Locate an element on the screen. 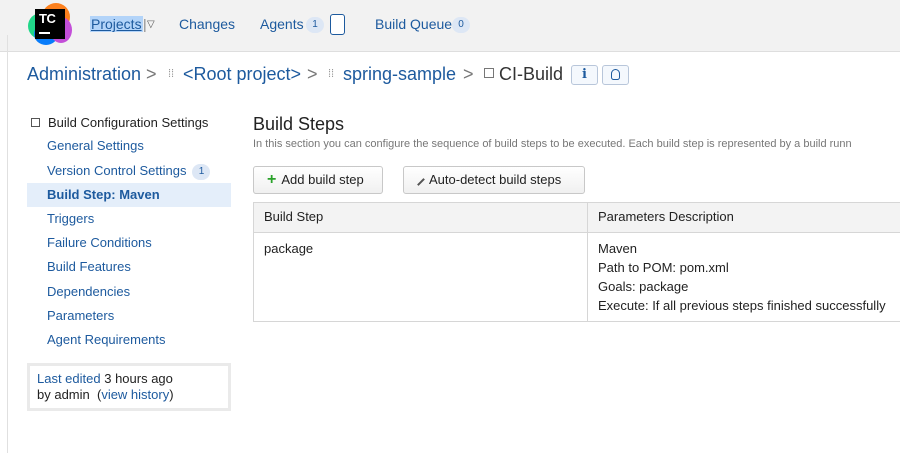 This screenshot has width=900, height=453. sidebar-item-build-step-maven: Build Step: Maven is located at coordinates (129, 195).